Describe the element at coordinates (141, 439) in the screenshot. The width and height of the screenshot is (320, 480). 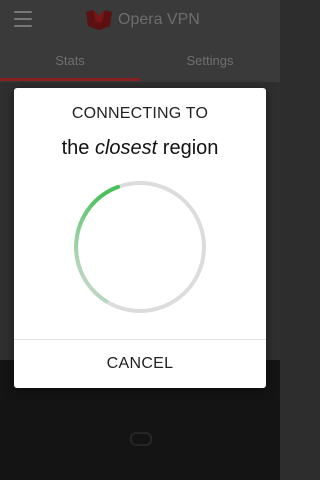
I see `power-toggle-icon` at that location.